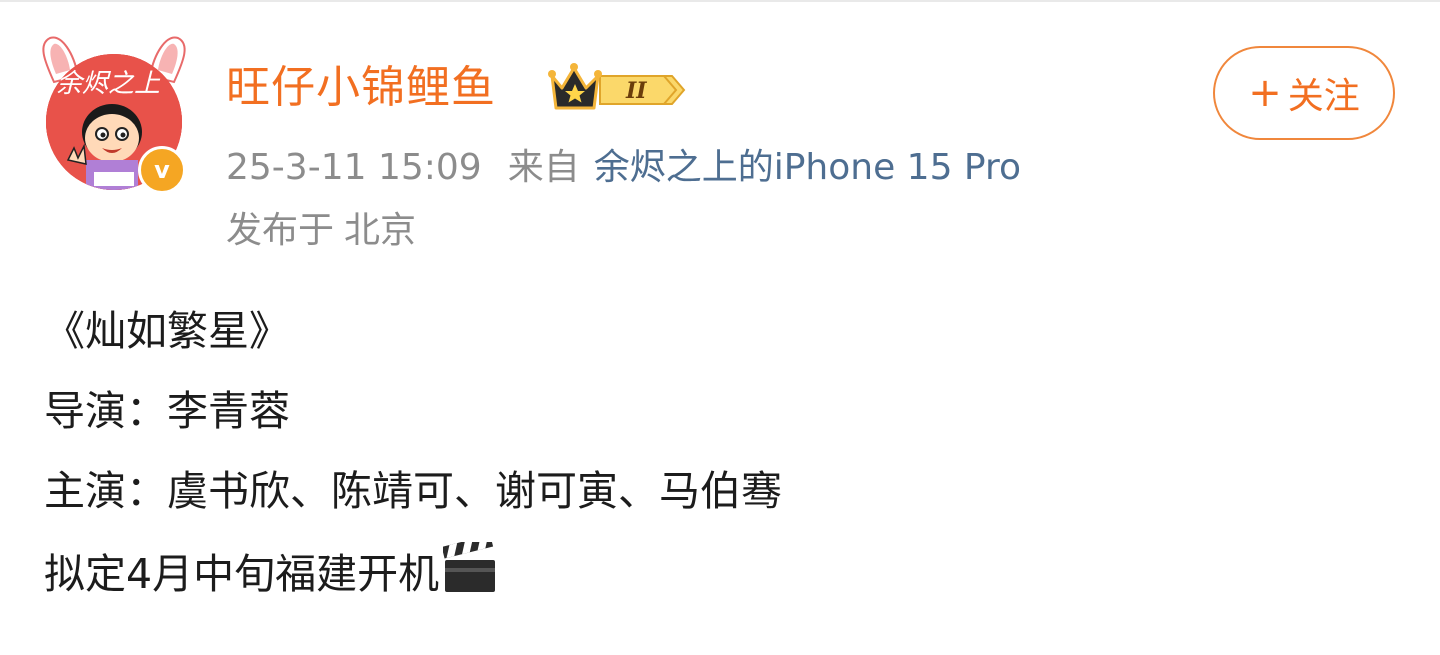  I want to click on author-avatar: 余烬之上 v, so click(114, 112).